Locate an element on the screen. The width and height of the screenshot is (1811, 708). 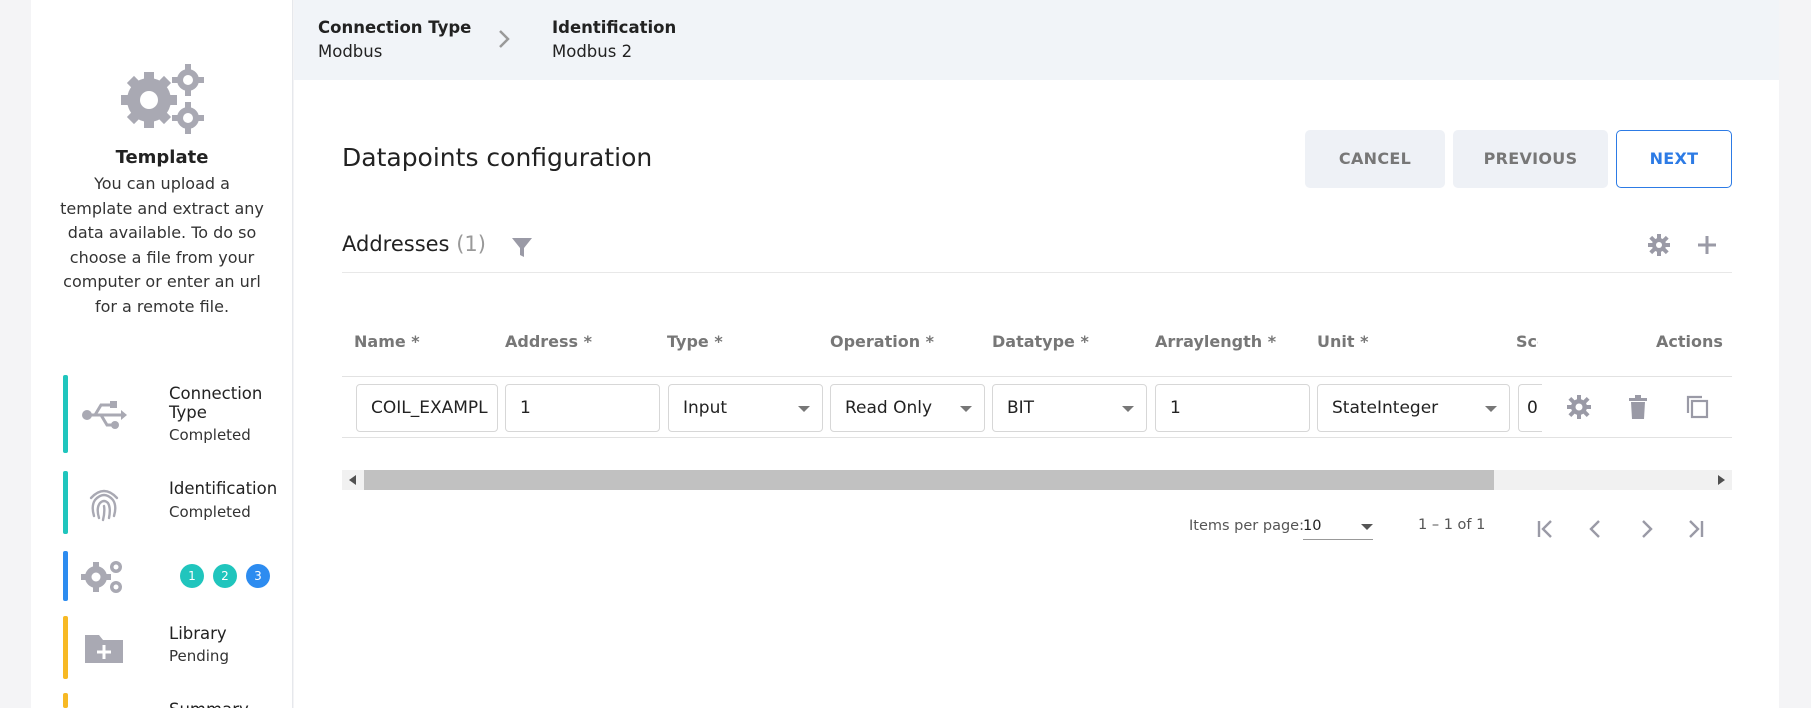
filter-icon is located at coordinates (522, 247).